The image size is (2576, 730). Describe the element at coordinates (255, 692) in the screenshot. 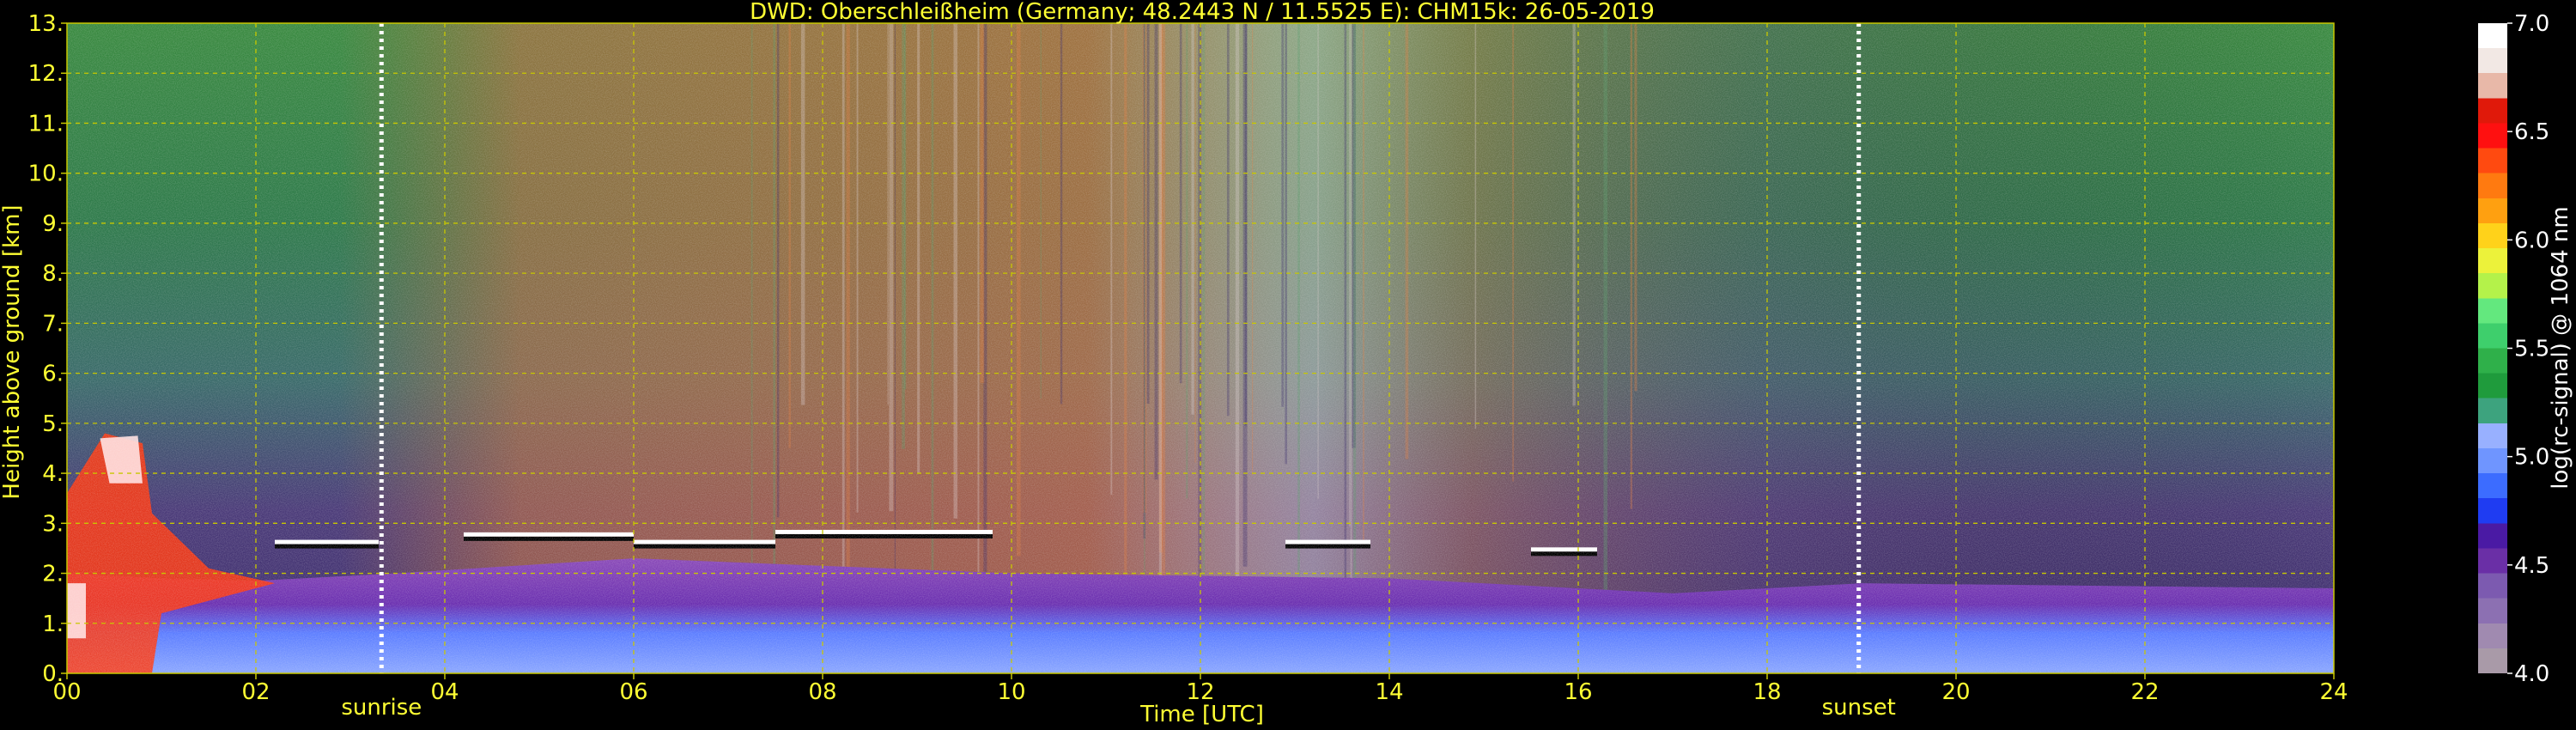

I see `x-tick-label: 02` at that location.